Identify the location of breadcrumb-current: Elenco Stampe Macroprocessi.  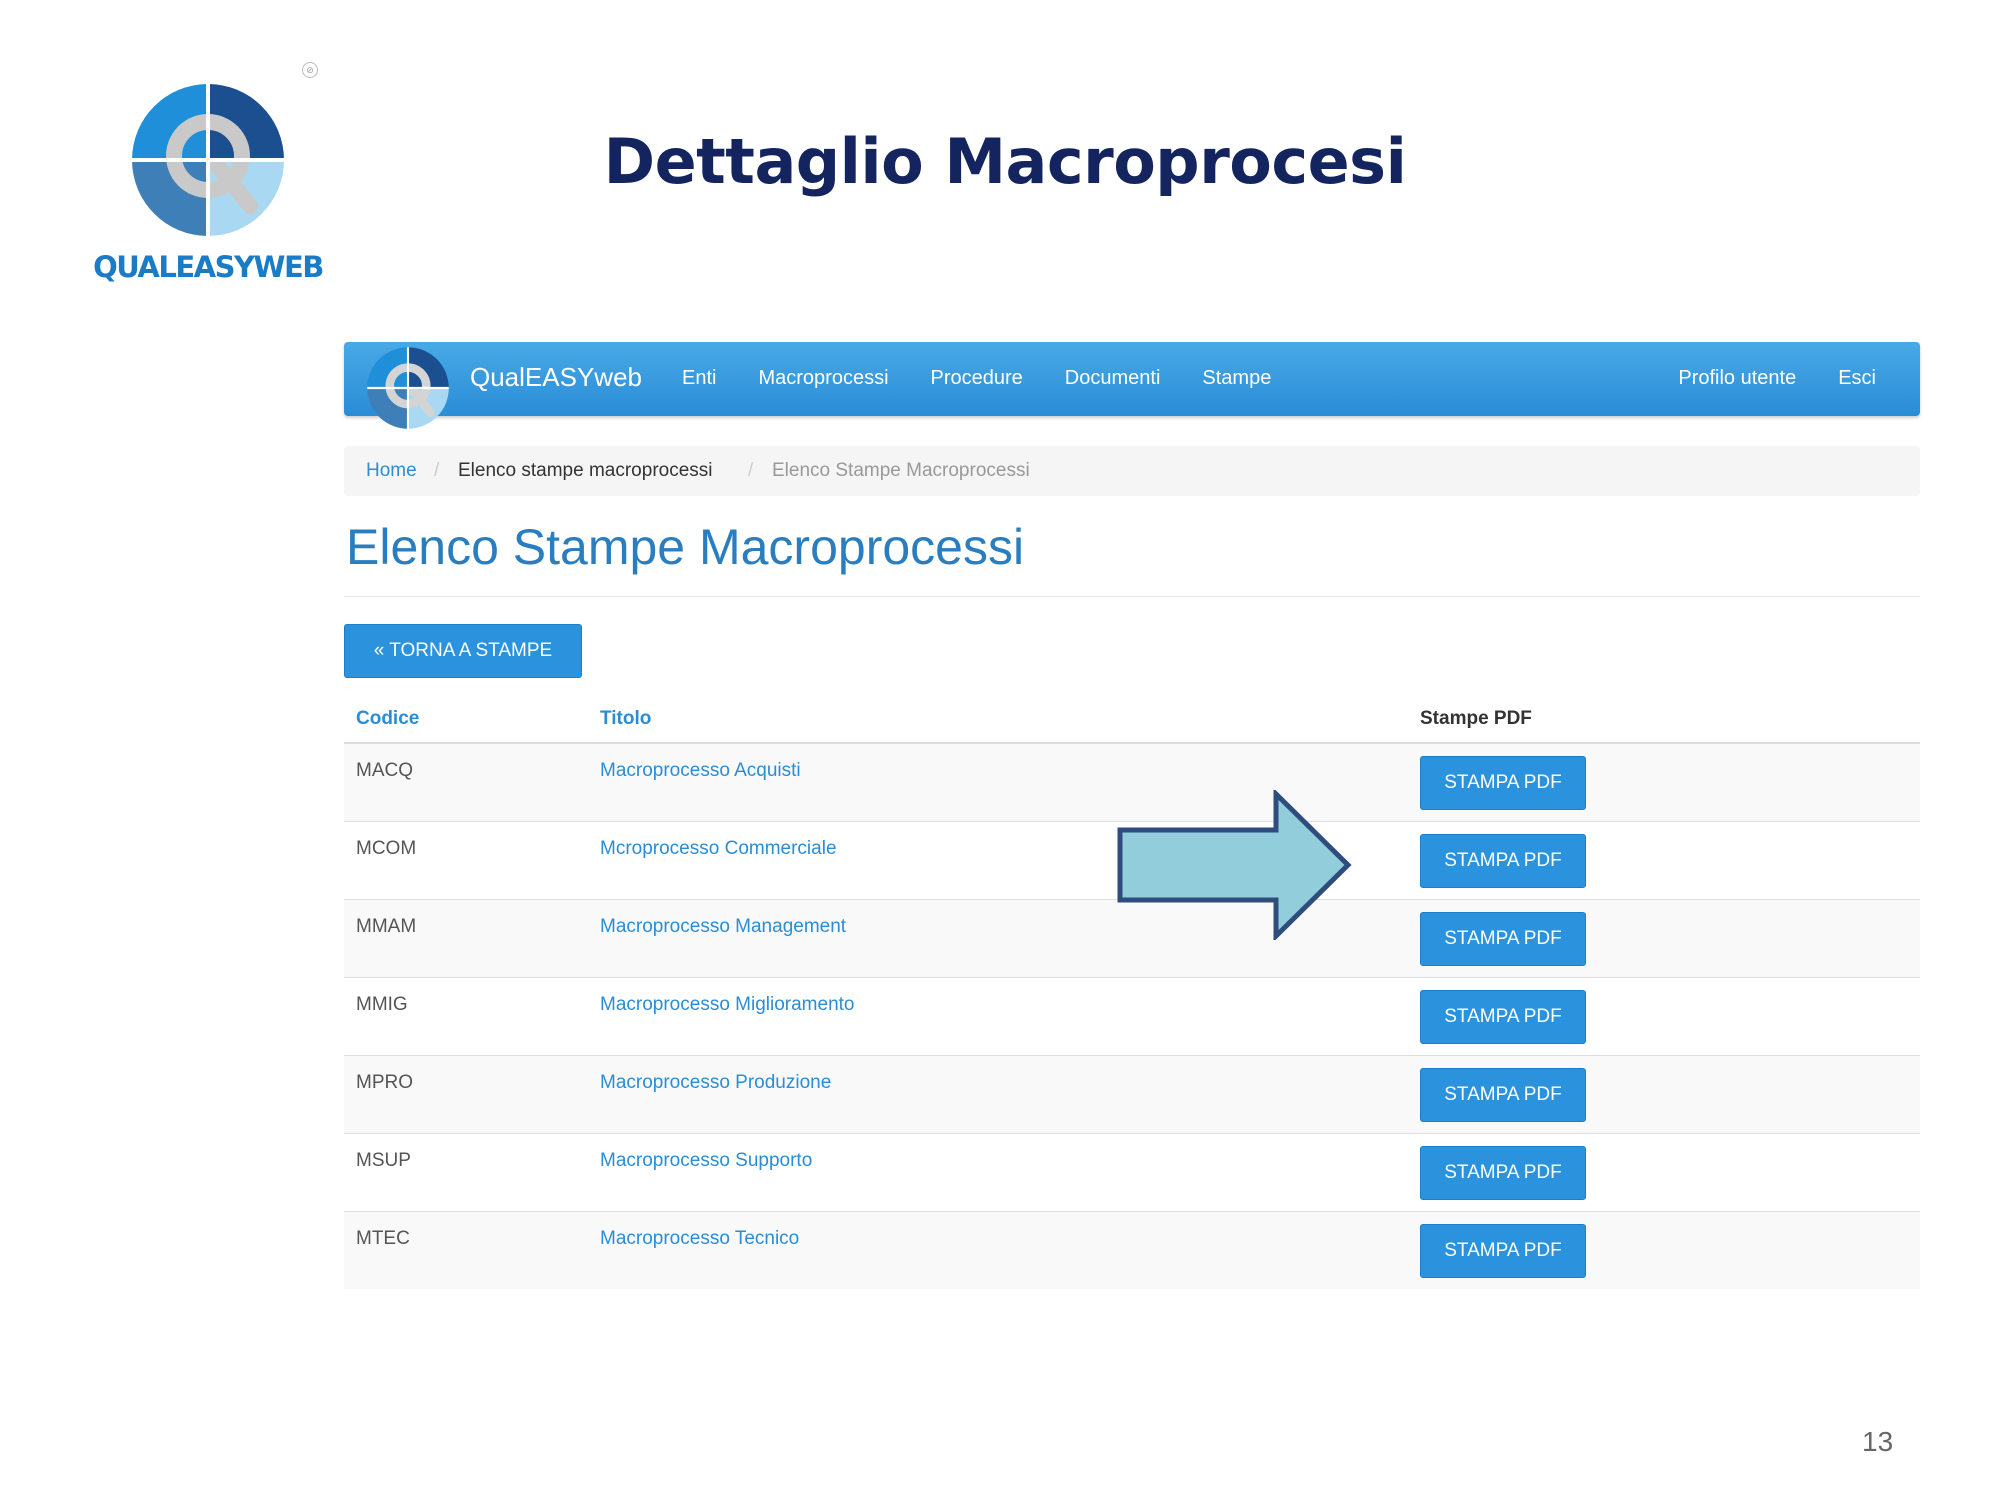
(901, 470).